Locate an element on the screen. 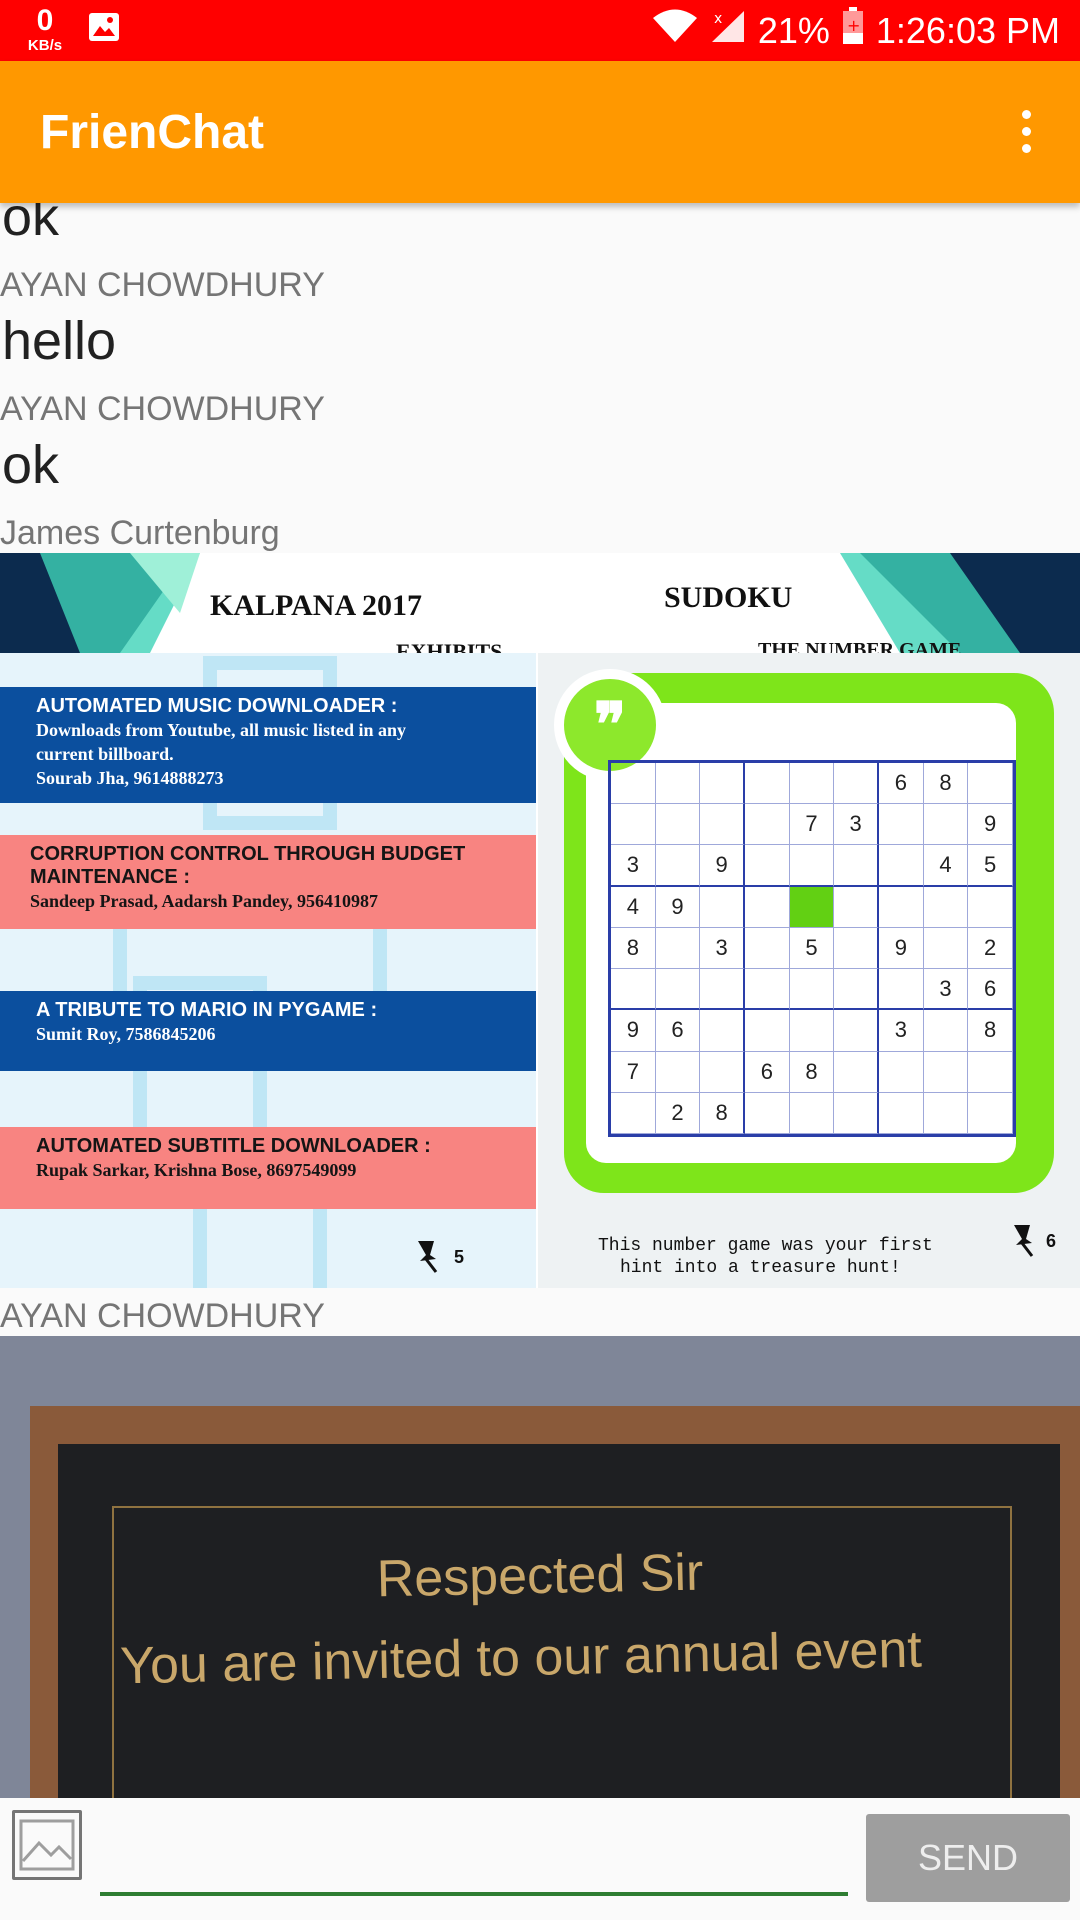  clock: 1:26:03 PM is located at coordinates (967, 30).